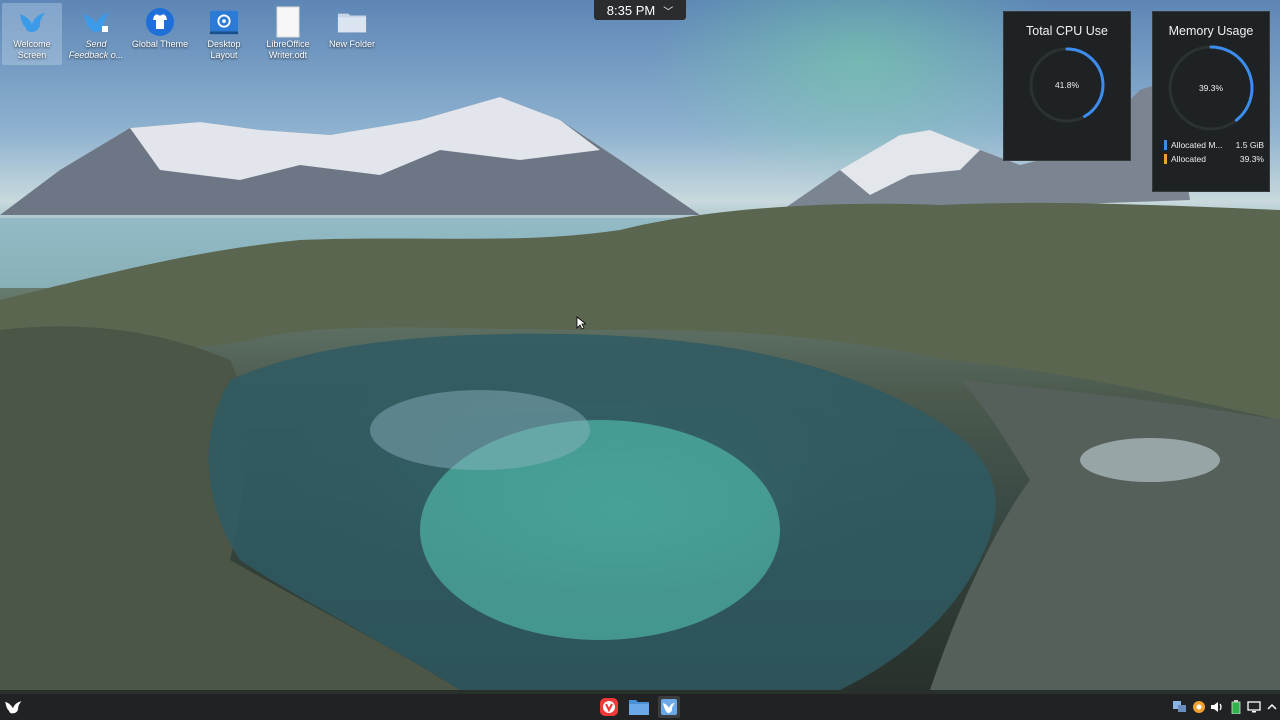 The height and width of the screenshot is (720, 1280). Describe the element at coordinates (13, 707) in the screenshot. I see `bird-menu-icon` at that location.